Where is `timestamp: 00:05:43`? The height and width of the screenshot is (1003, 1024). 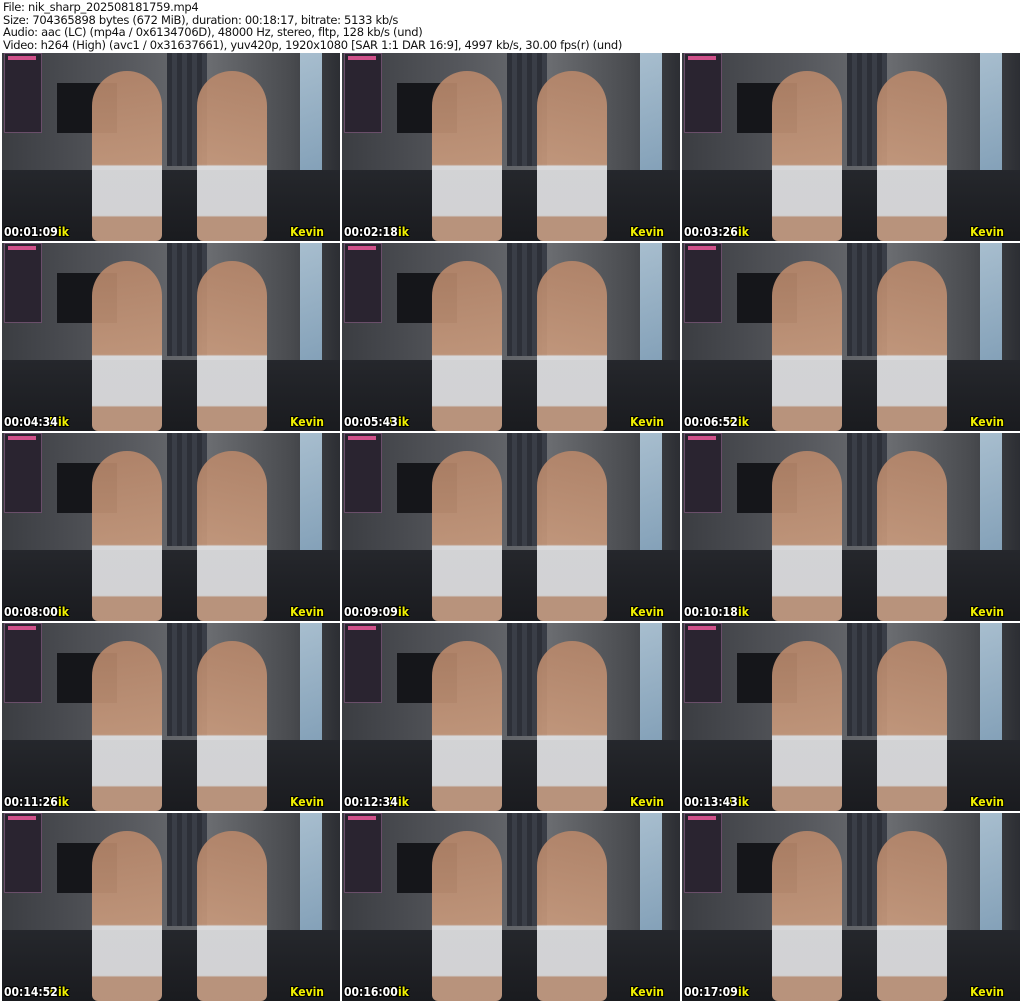
timestamp: 00:05:43 is located at coordinates (371, 422).